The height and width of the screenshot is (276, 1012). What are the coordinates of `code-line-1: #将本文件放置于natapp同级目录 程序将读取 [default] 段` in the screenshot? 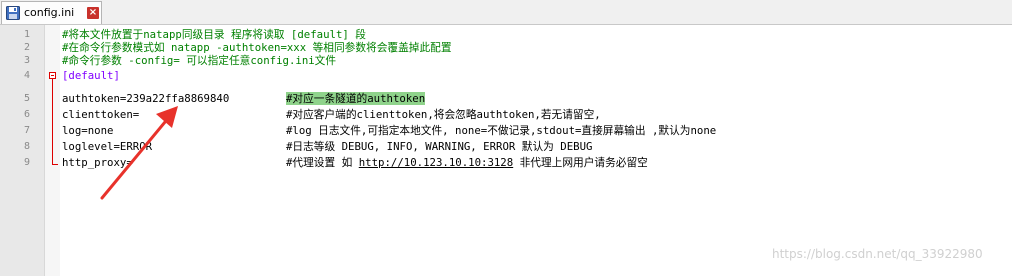 It's located at (214, 34).